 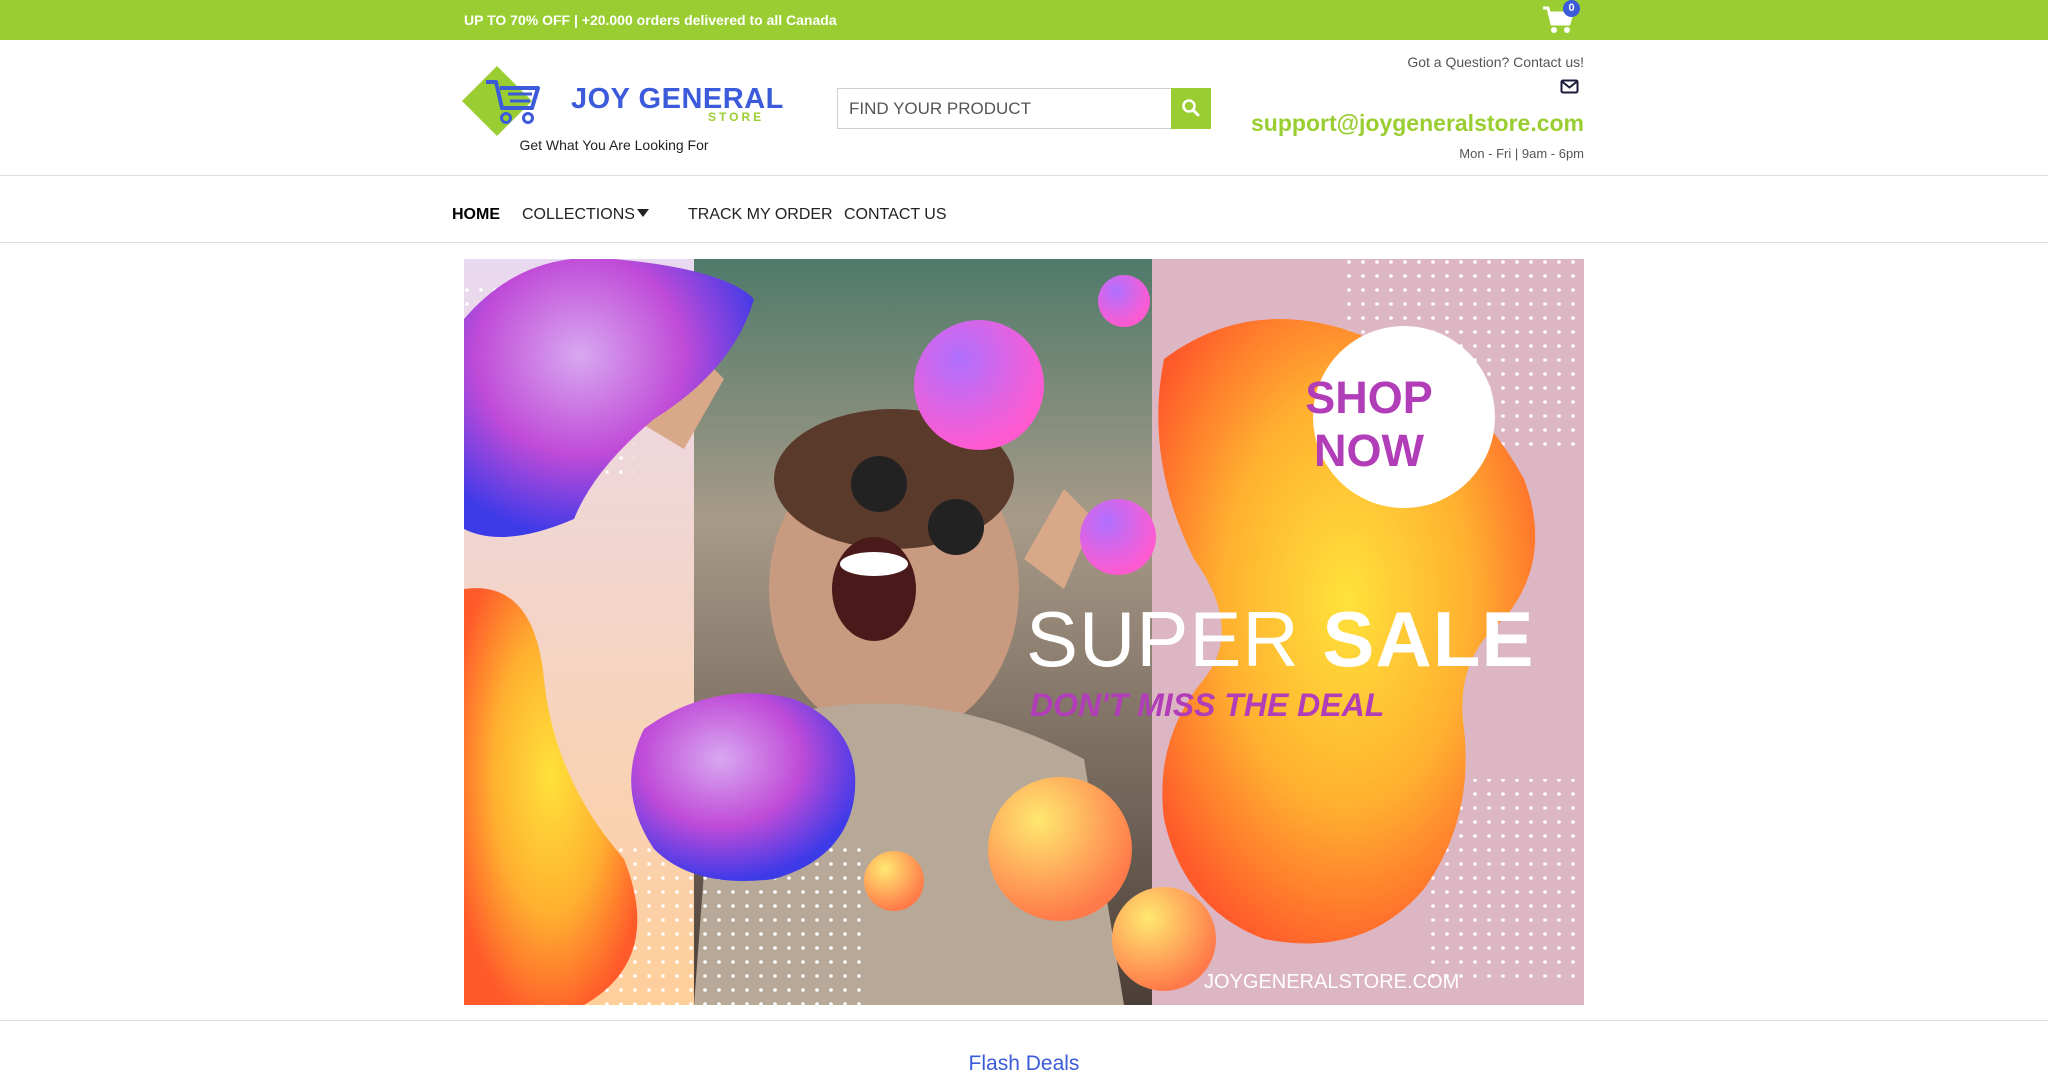 I want to click on search-icon, so click(x=1191, y=108).